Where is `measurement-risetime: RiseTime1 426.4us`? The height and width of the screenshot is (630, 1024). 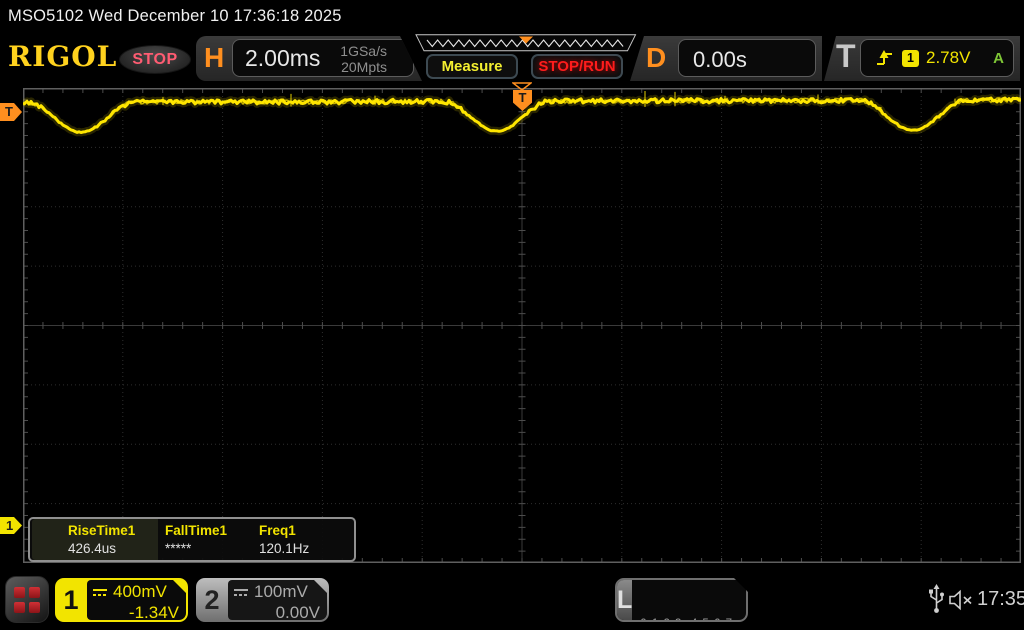 measurement-risetime: RiseTime1 426.4us is located at coordinates (95, 539).